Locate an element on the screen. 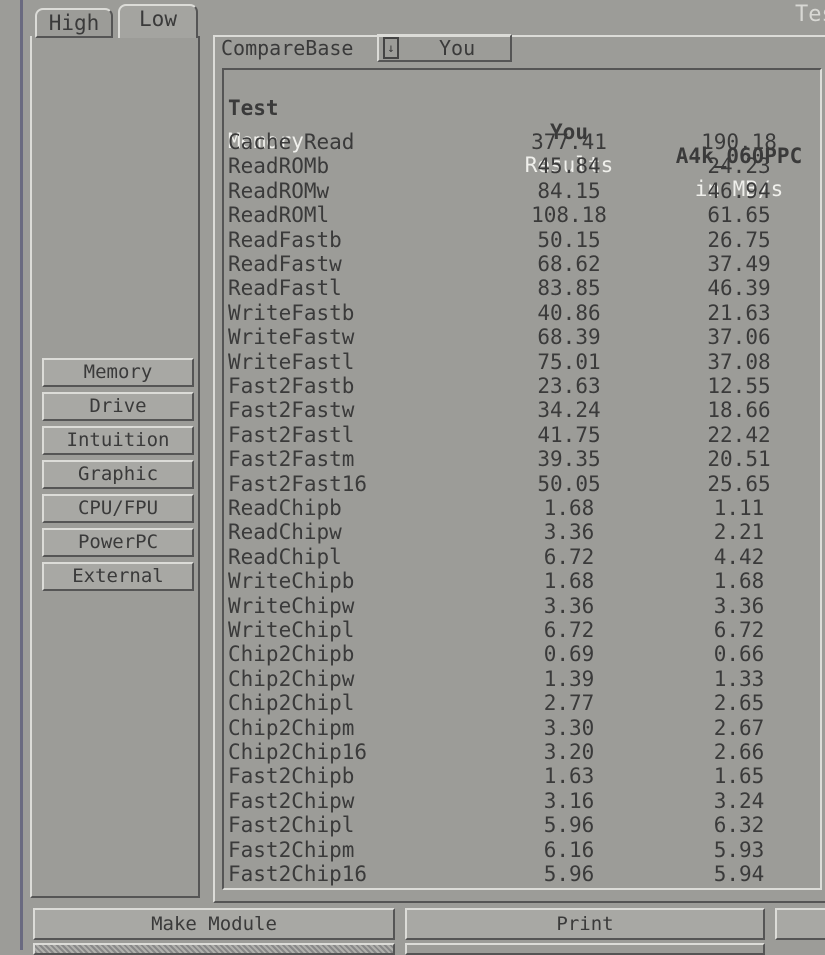 This screenshot has width=825, height=955. test-name: WriteFastl is located at coordinates (291, 361).